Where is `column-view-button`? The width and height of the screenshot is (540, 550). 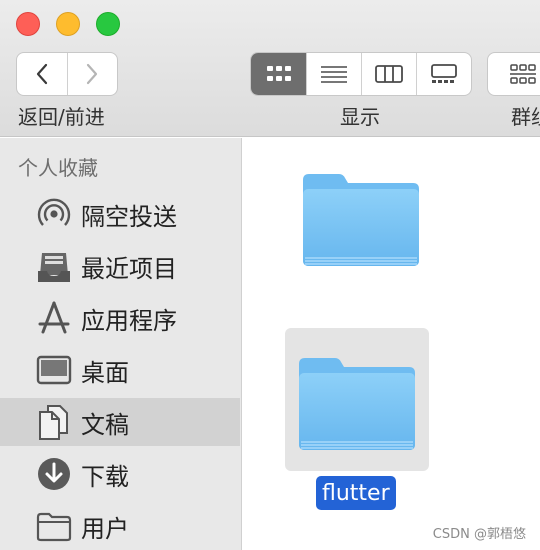 column-view-button is located at coordinates (388, 74).